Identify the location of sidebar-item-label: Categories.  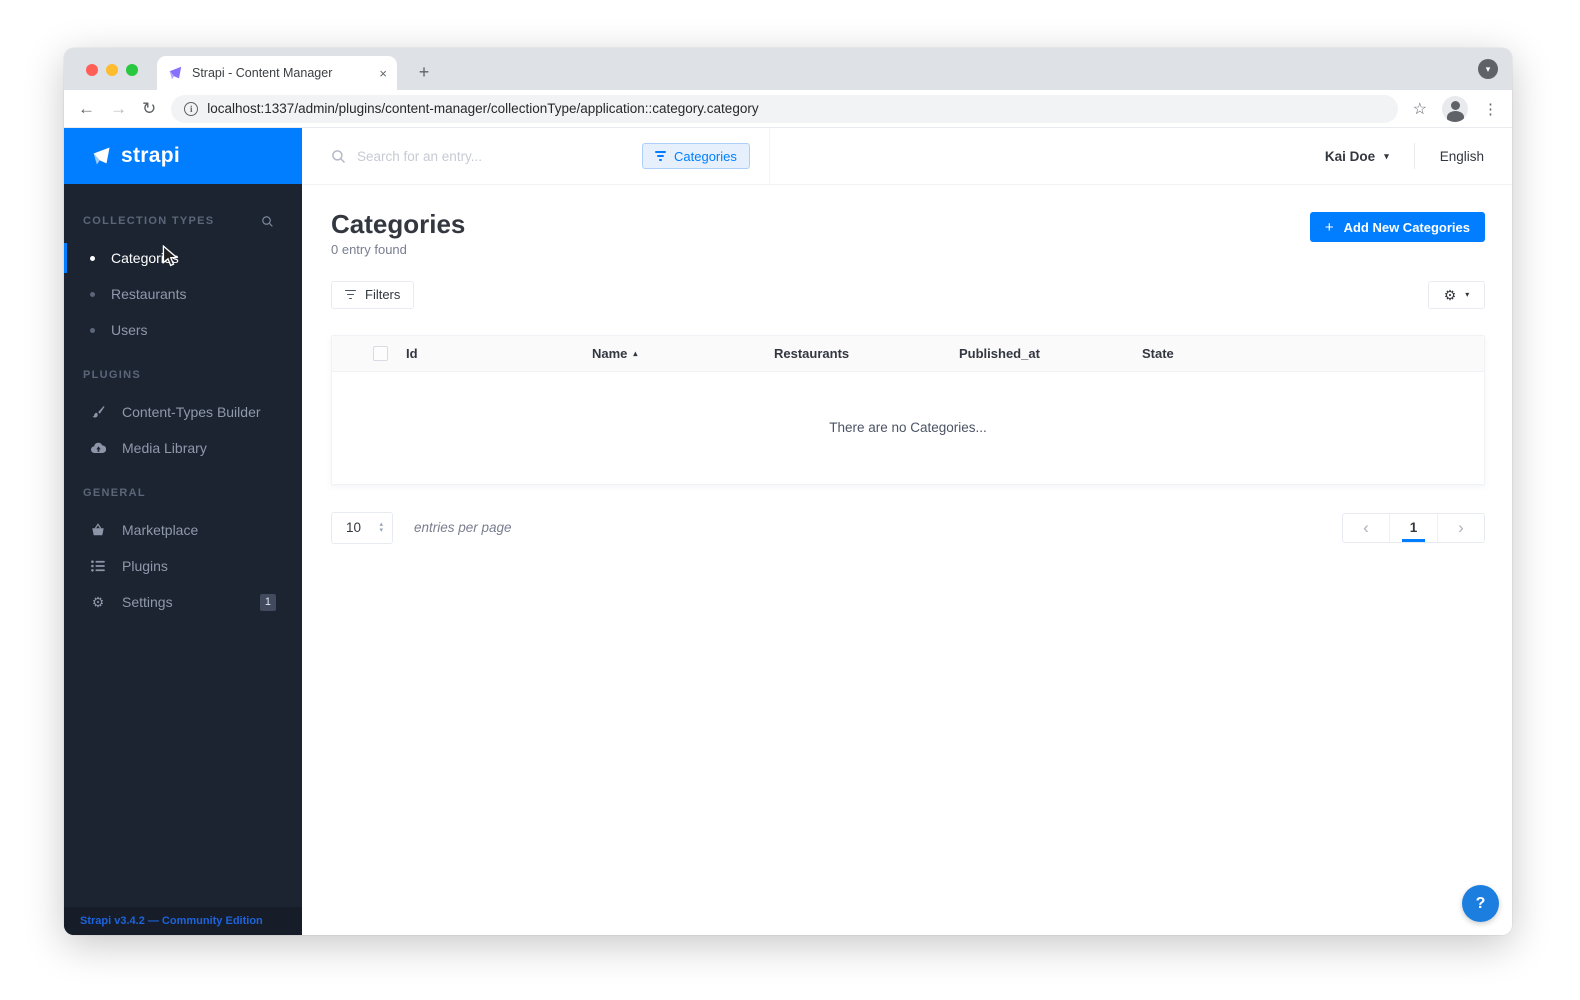
(145, 258).